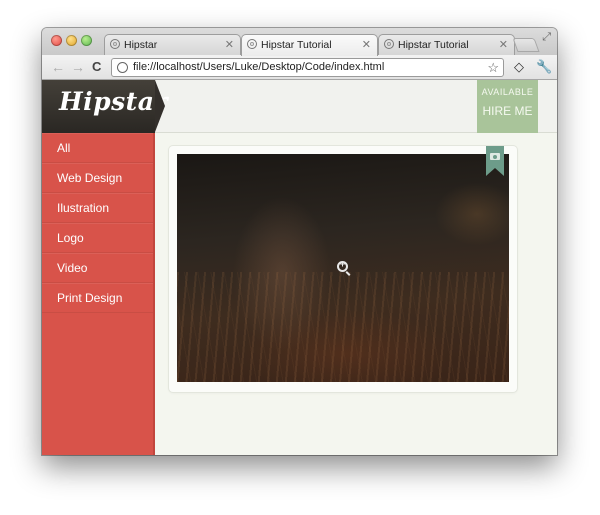 Image resolution: width=600 pixels, height=515 pixels. I want to click on logo-text: Hipstar, so click(114, 101).